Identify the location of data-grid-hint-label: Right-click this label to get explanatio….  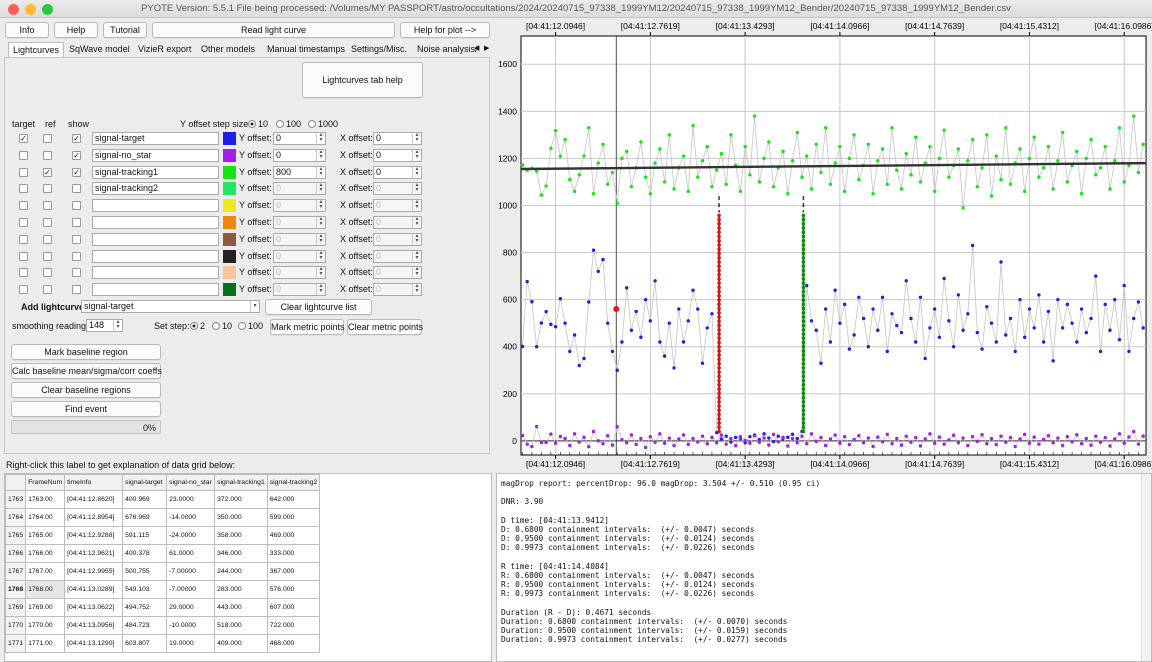
(120, 465).